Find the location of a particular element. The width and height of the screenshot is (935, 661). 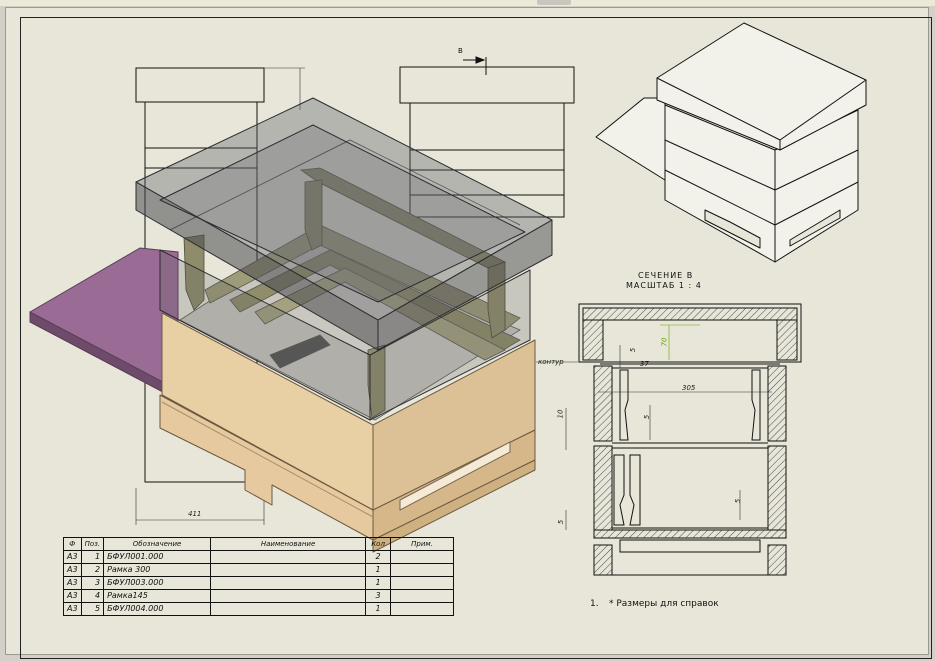

bom-header-qty: Кол is located at coordinates (378, 544).